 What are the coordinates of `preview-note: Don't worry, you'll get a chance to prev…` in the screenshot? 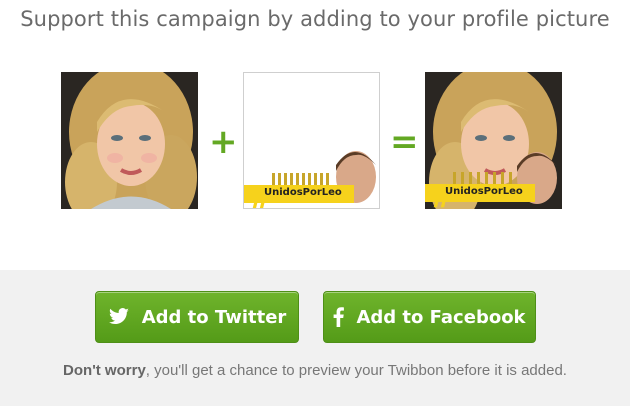 It's located at (315, 370).